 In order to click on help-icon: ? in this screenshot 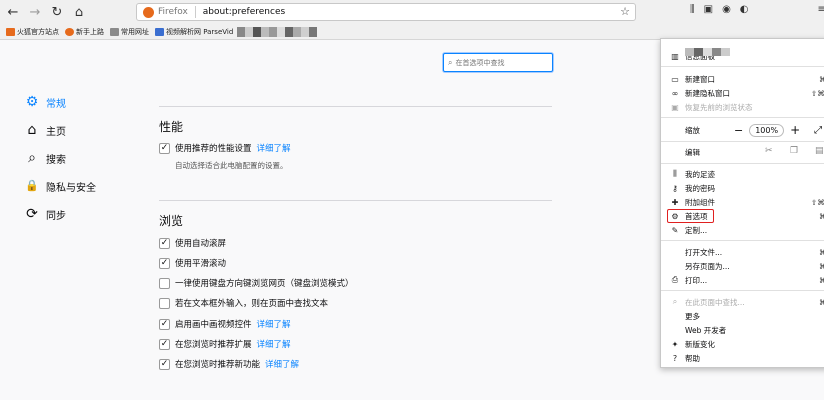, I will do `click(675, 358)`.